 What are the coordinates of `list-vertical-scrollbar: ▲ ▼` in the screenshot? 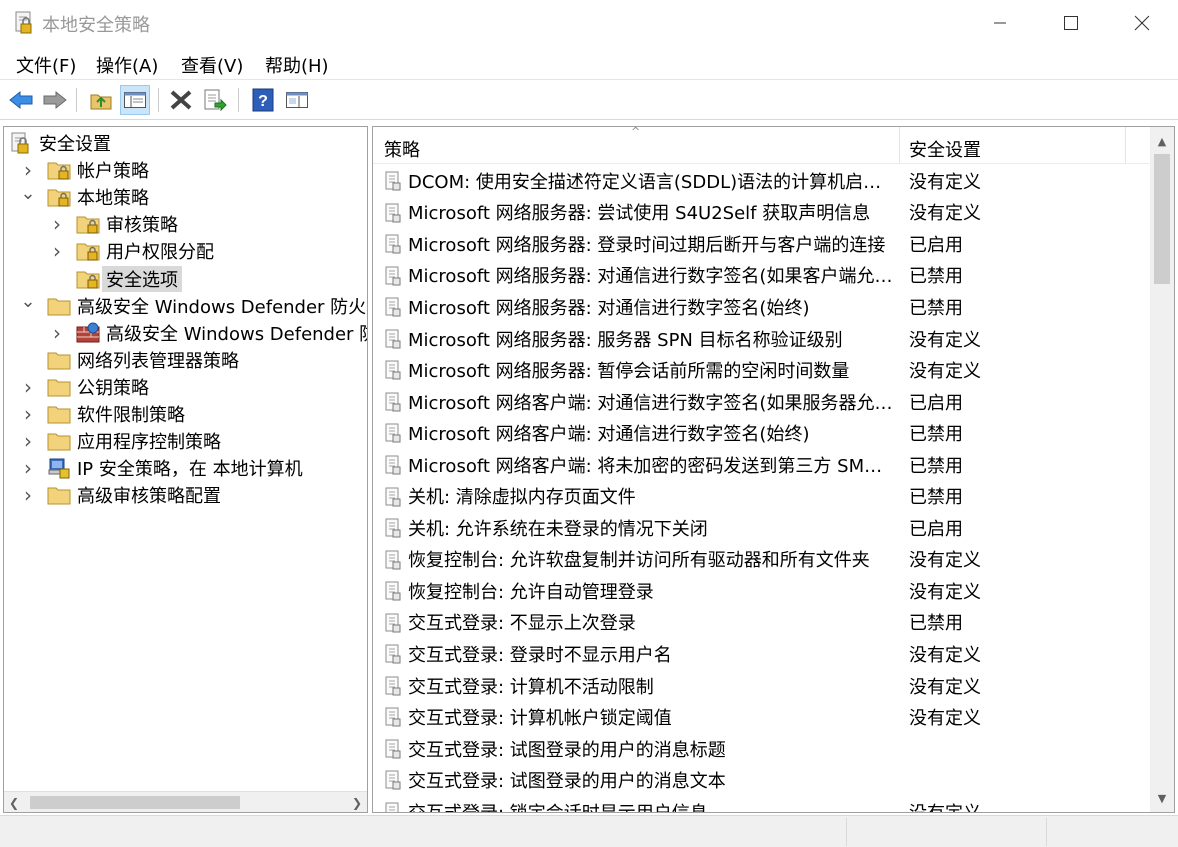 It's located at (1162, 469).